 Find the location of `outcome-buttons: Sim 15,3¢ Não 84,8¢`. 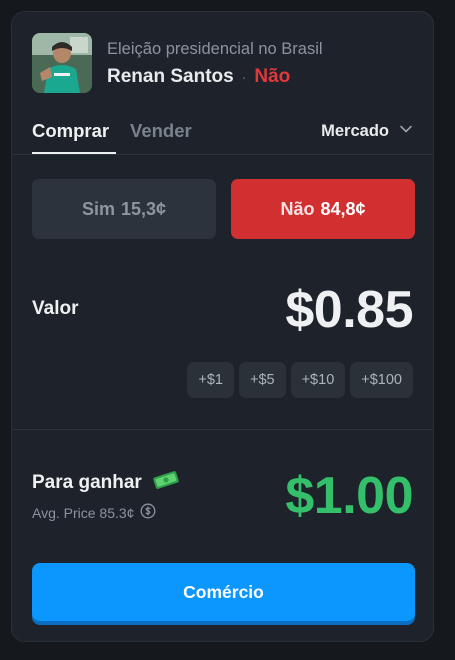

outcome-buttons: Sim 15,3¢ Não 84,8¢ is located at coordinates (223, 209).